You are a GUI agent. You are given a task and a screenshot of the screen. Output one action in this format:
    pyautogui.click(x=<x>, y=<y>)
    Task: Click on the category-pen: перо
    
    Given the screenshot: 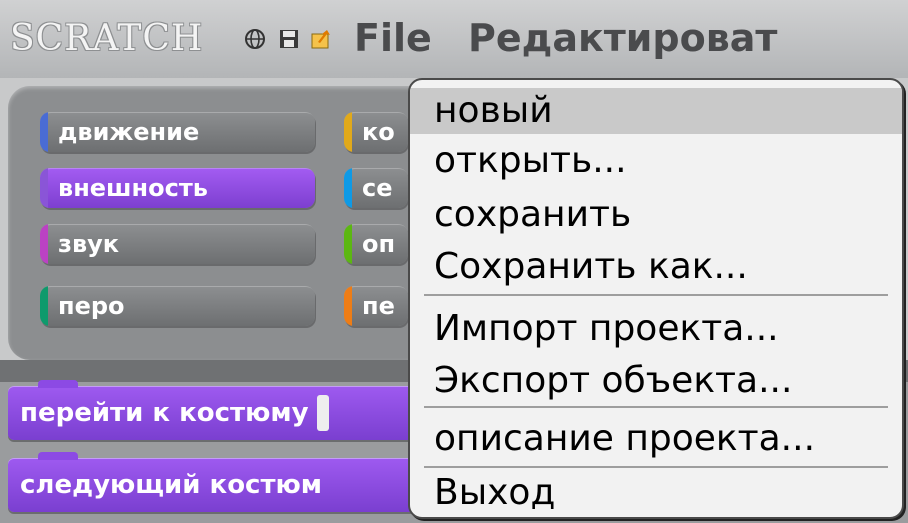 What is the action you would take?
    pyautogui.click(x=177, y=306)
    